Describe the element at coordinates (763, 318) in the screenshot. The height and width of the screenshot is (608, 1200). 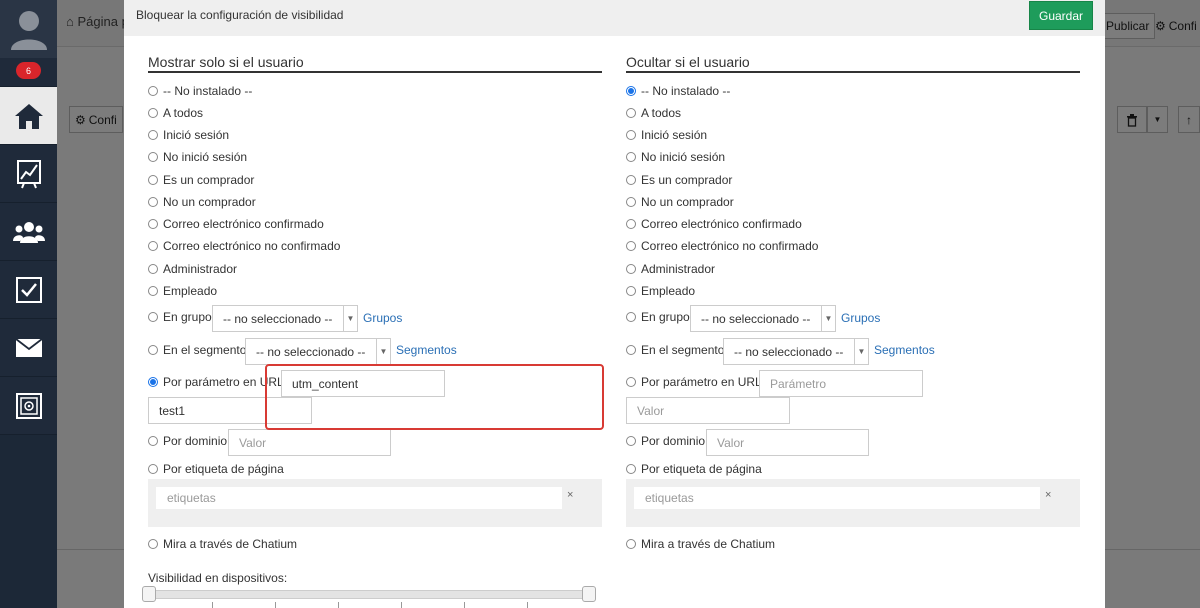
I see `right-group-select: -- no seleccionado -- ▼` at that location.